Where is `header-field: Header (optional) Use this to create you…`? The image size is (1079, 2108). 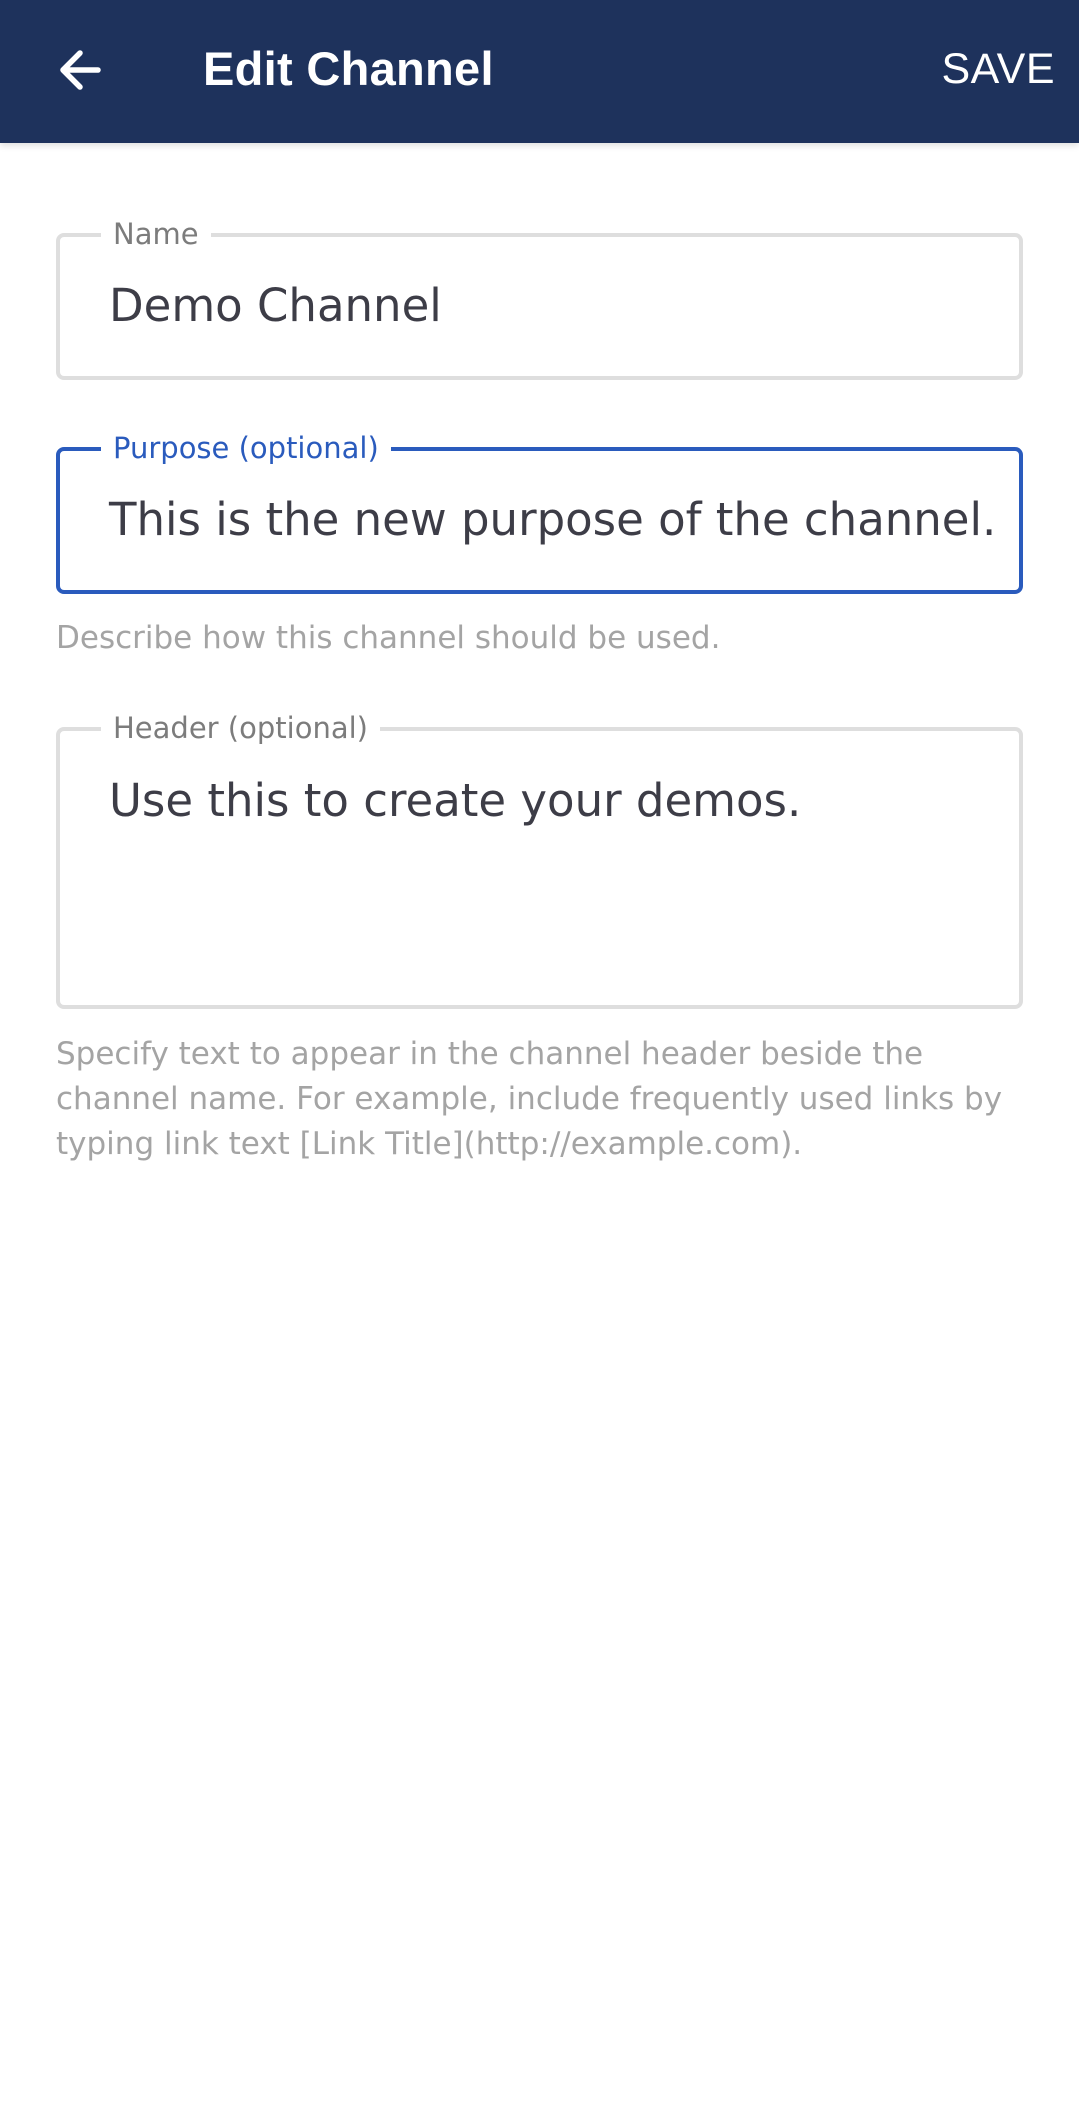 header-field: Header (optional) Use this to create you… is located at coordinates (539, 860).